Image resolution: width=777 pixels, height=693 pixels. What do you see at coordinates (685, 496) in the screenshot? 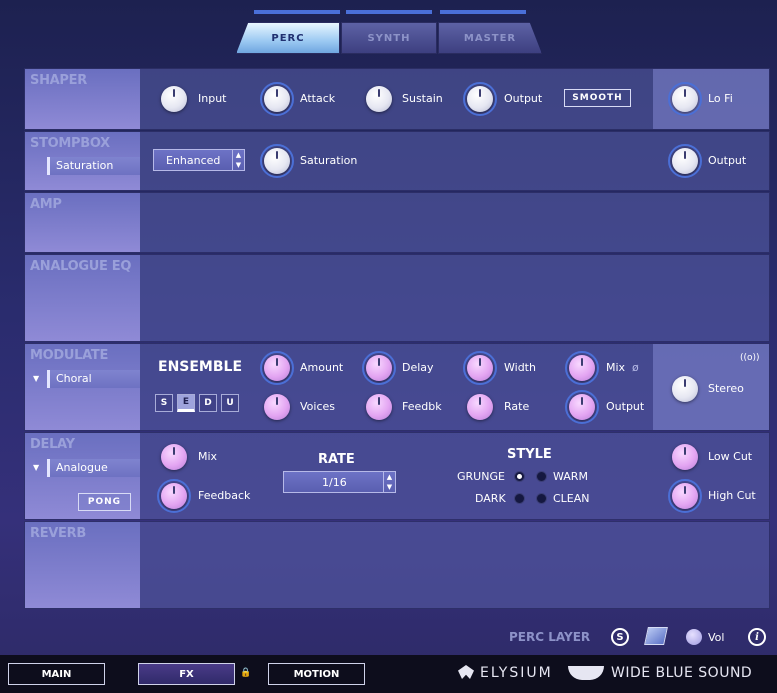
I see `highcut-knob` at bounding box center [685, 496].